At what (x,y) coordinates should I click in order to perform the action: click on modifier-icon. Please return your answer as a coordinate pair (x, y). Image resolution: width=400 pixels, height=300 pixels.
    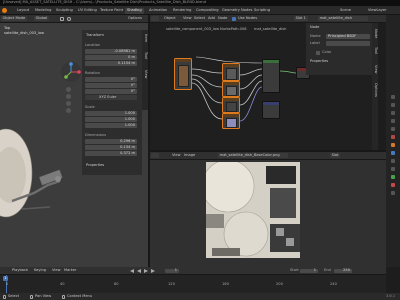
    Looking at the image, I should click on (393, 153).